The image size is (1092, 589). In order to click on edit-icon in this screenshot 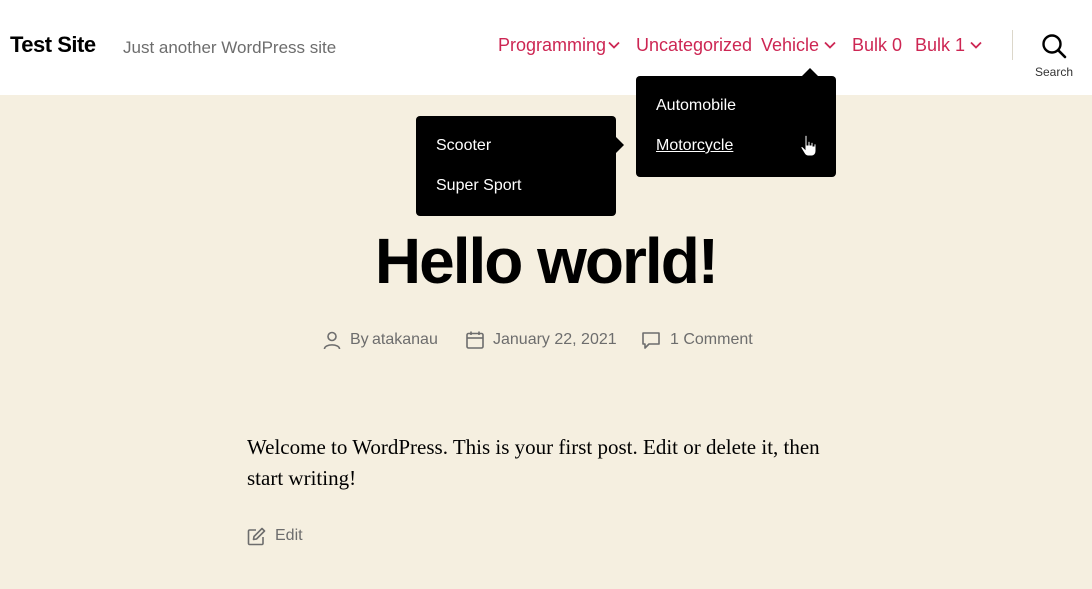, I will do `click(256, 536)`.